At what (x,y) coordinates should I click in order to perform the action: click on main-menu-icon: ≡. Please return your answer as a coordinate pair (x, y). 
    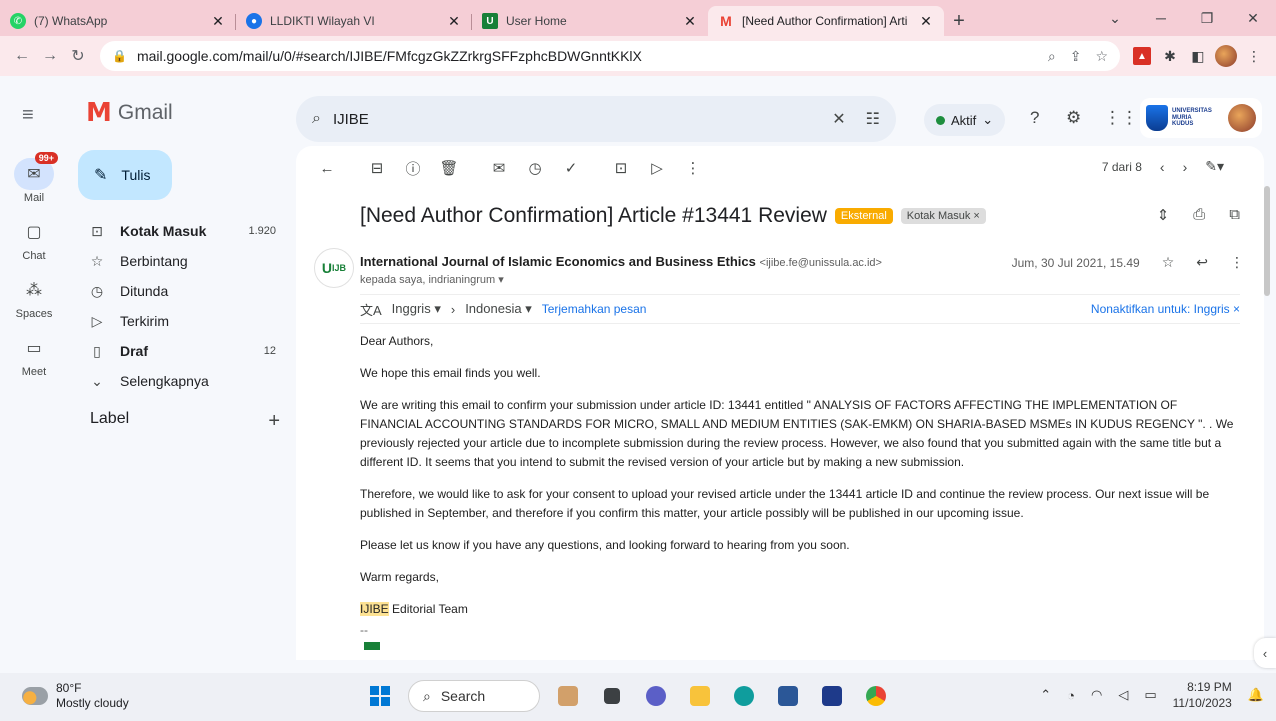
    Looking at the image, I should click on (28, 115).